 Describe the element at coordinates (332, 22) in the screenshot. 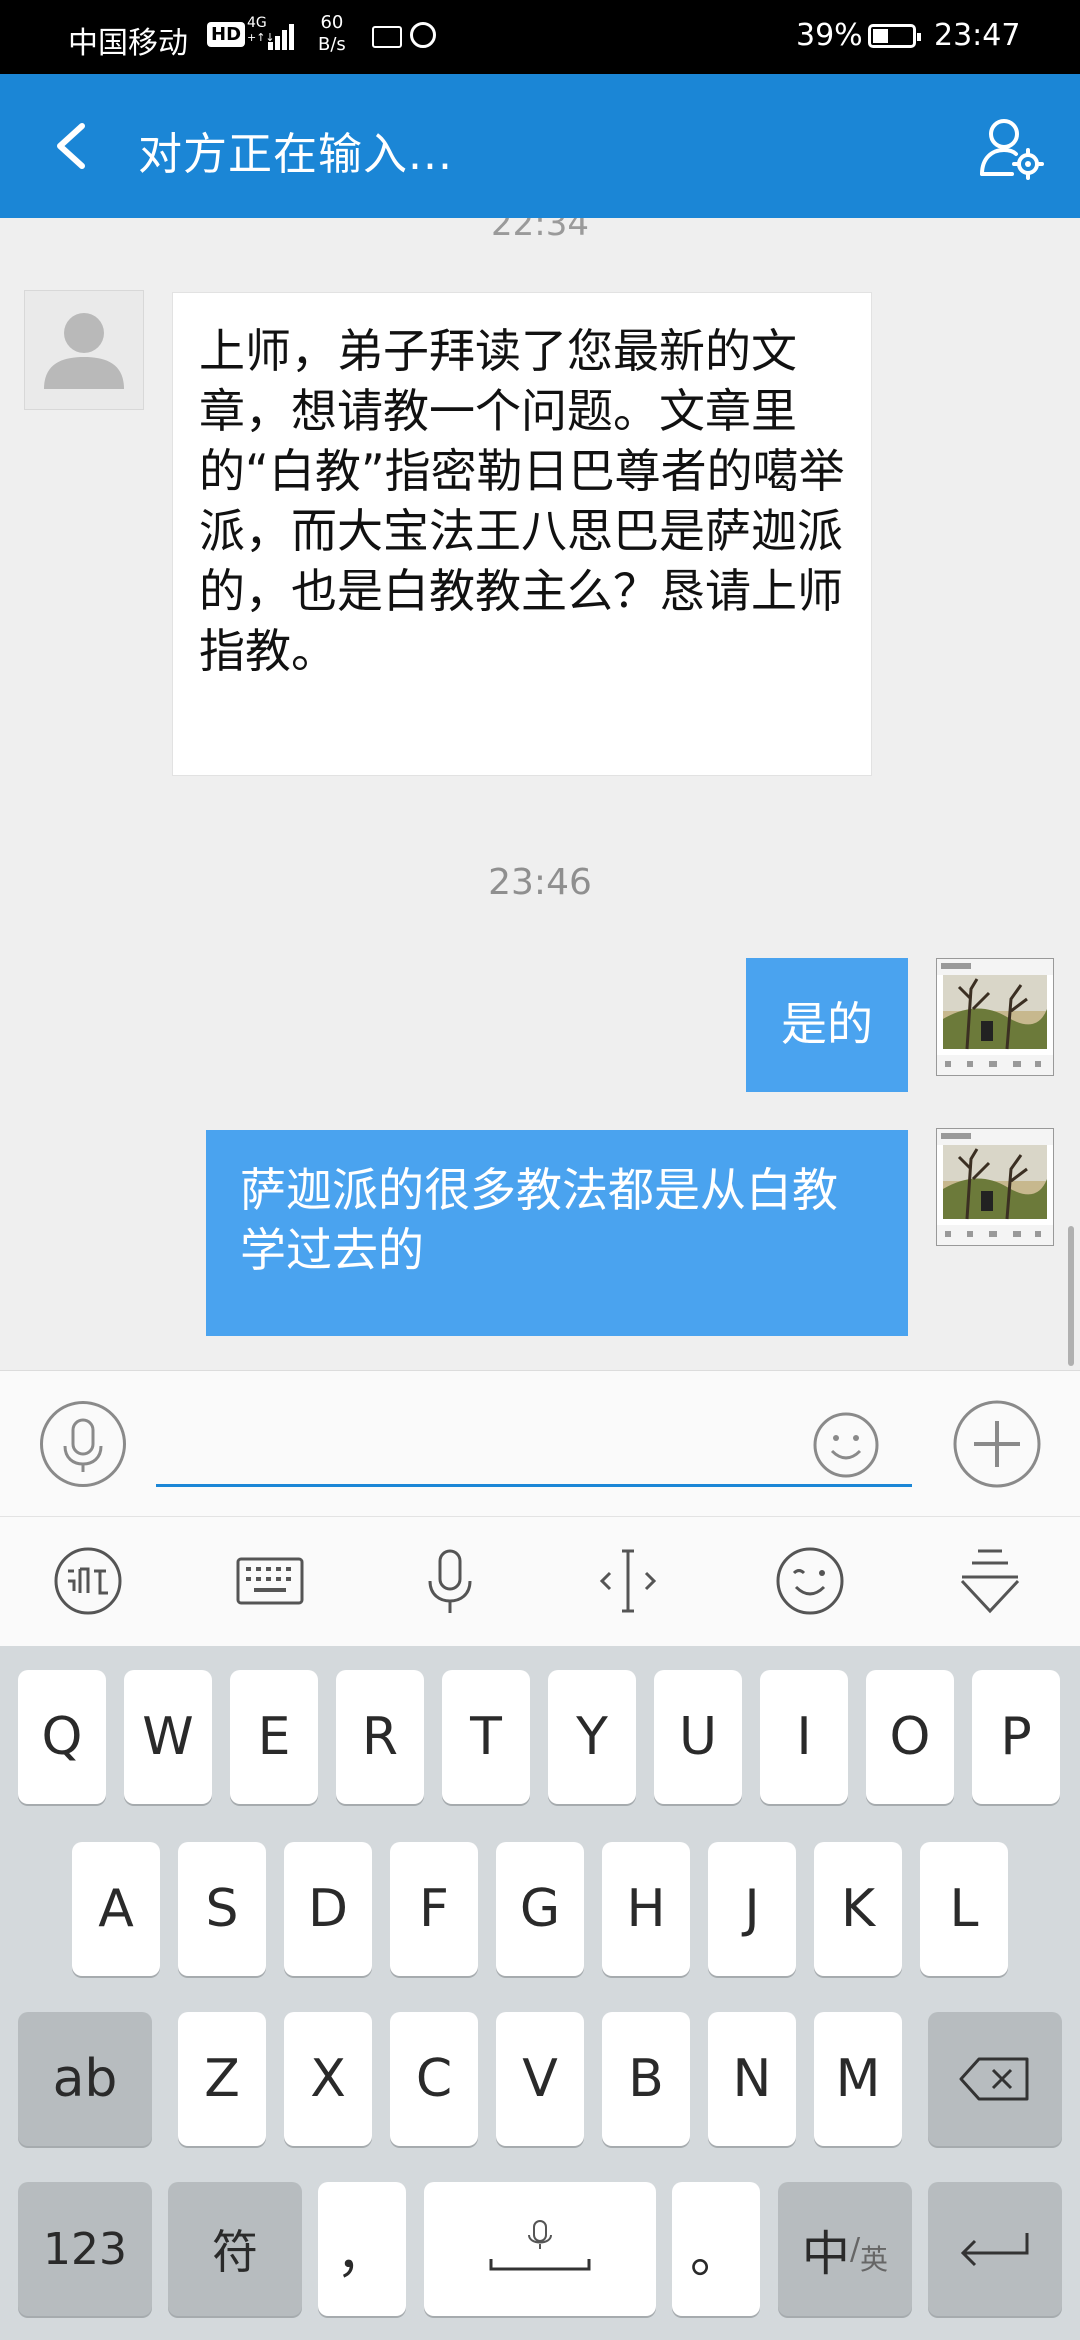

I see `net-speed-value: 60` at that location.